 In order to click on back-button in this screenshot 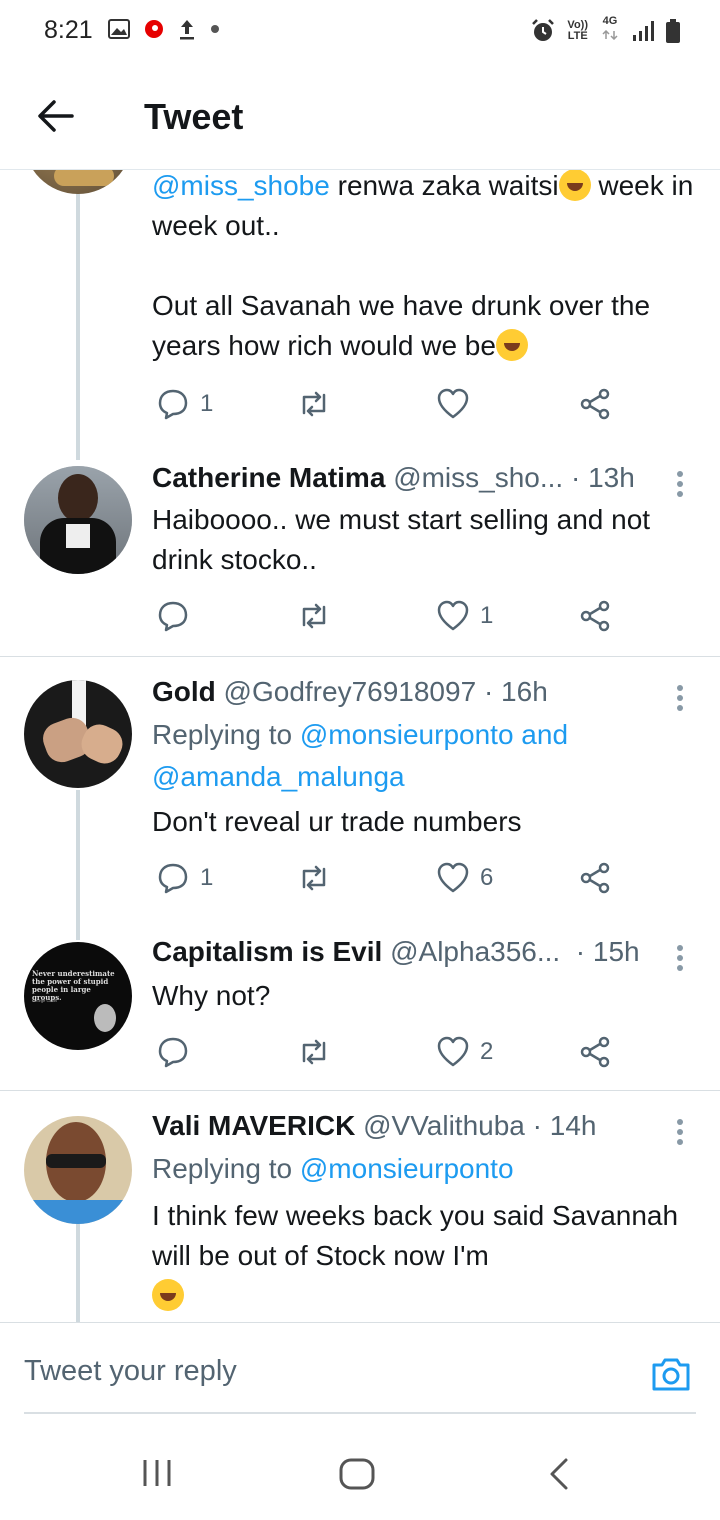, I will do `click(56, 116)`.